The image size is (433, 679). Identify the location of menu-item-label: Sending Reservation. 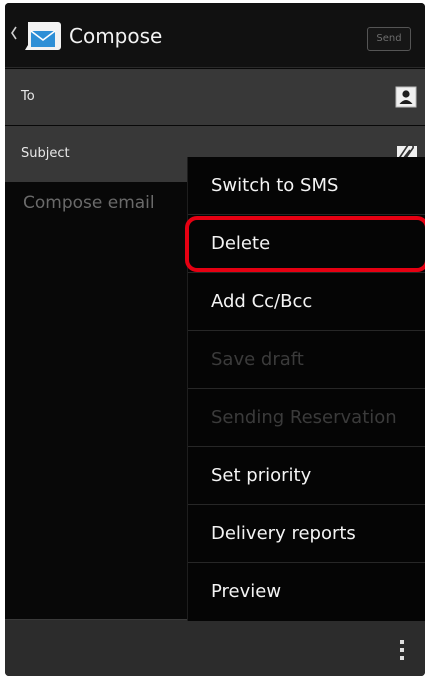
(304, 417).